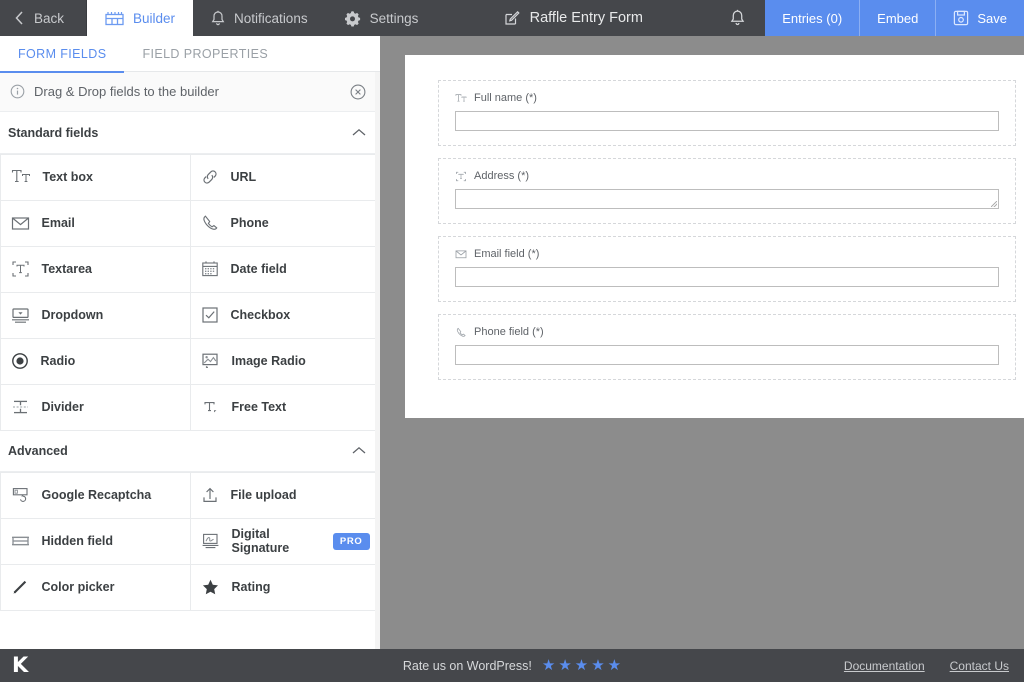 This screenshot has width=1024, height=682. What do you see at coordinates (20, 587) in the screenshot?
I see `pen-icon` at bounding box center [20, 587].